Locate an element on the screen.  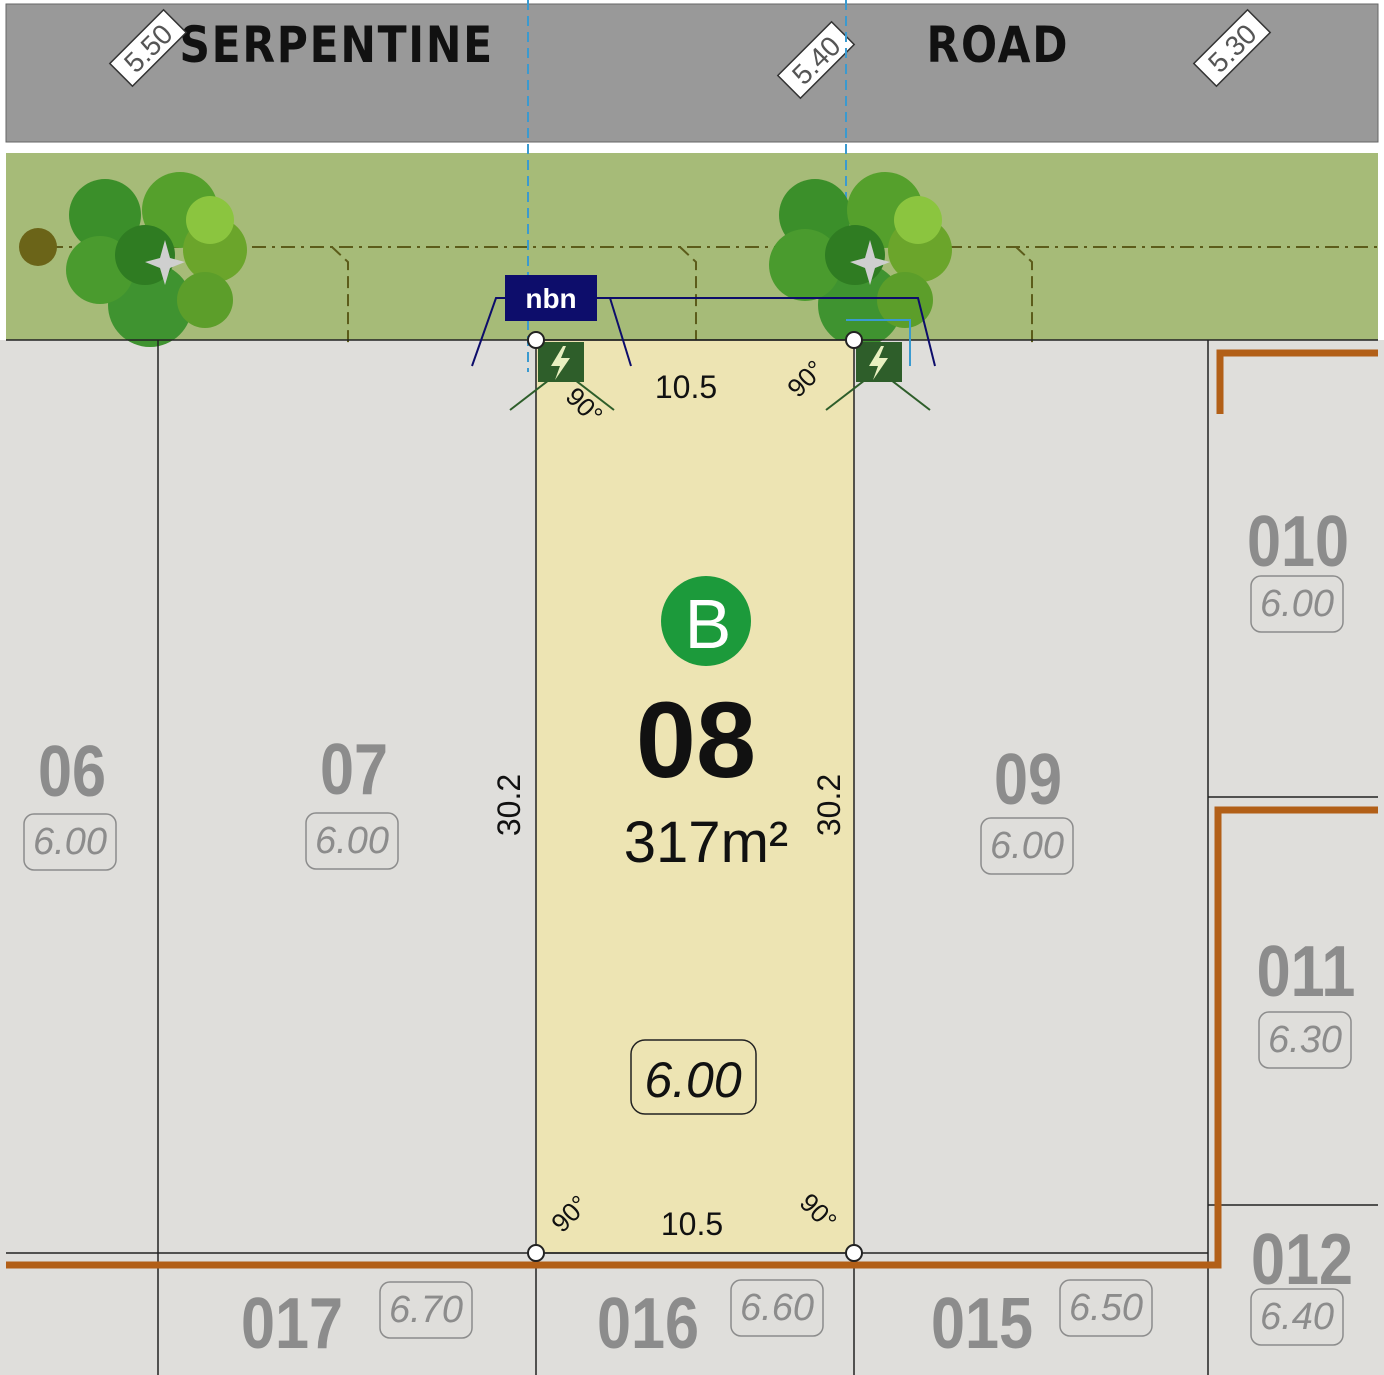
lot-frontage: 10.5 is located at coordinates (686, 387).